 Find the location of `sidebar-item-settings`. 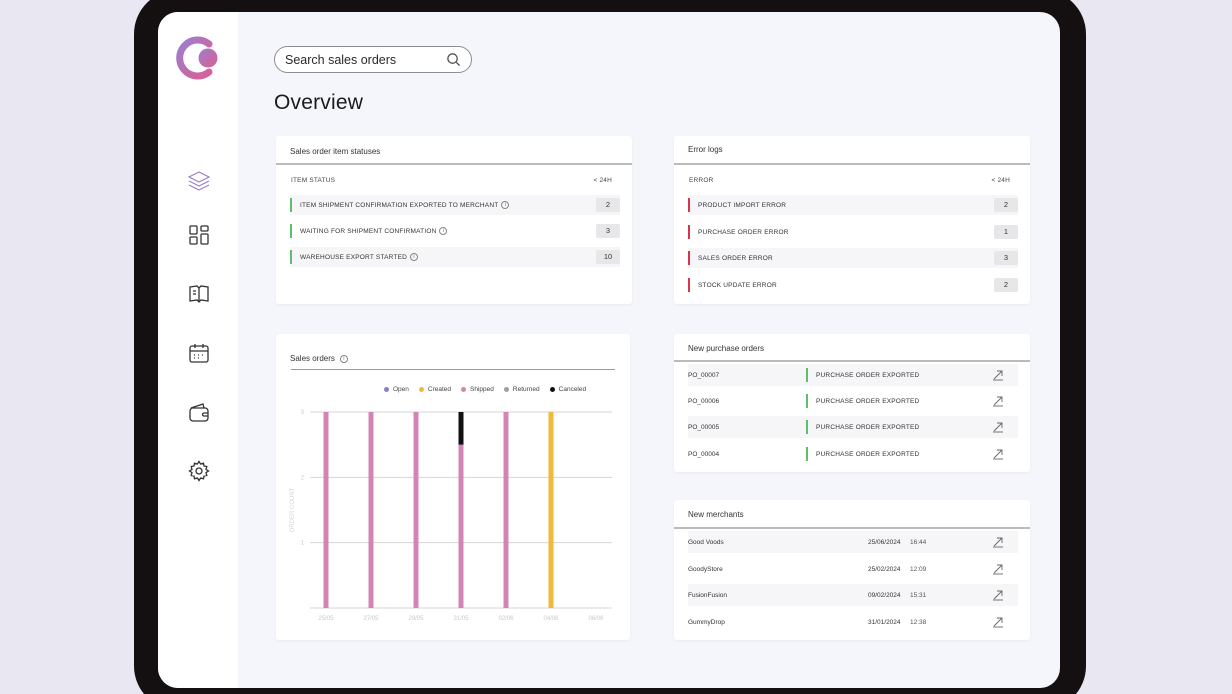

sidebar-item-settings is located at coordinates (199, 471).